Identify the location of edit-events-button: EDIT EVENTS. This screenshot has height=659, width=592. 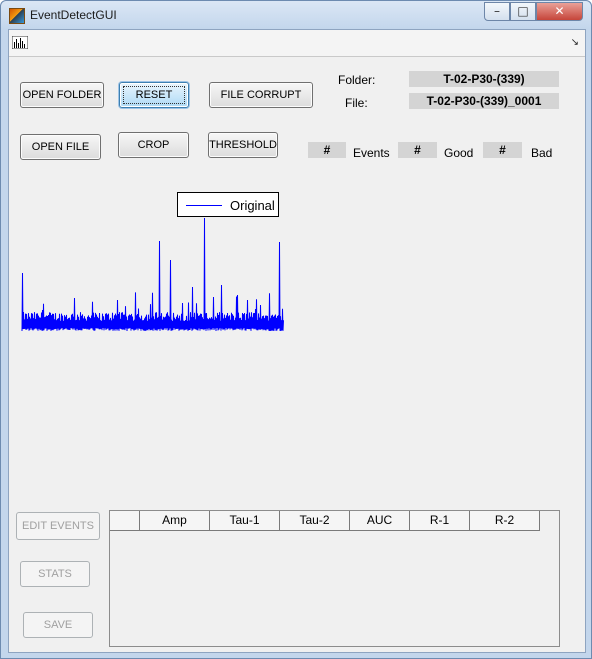
(58, 526).